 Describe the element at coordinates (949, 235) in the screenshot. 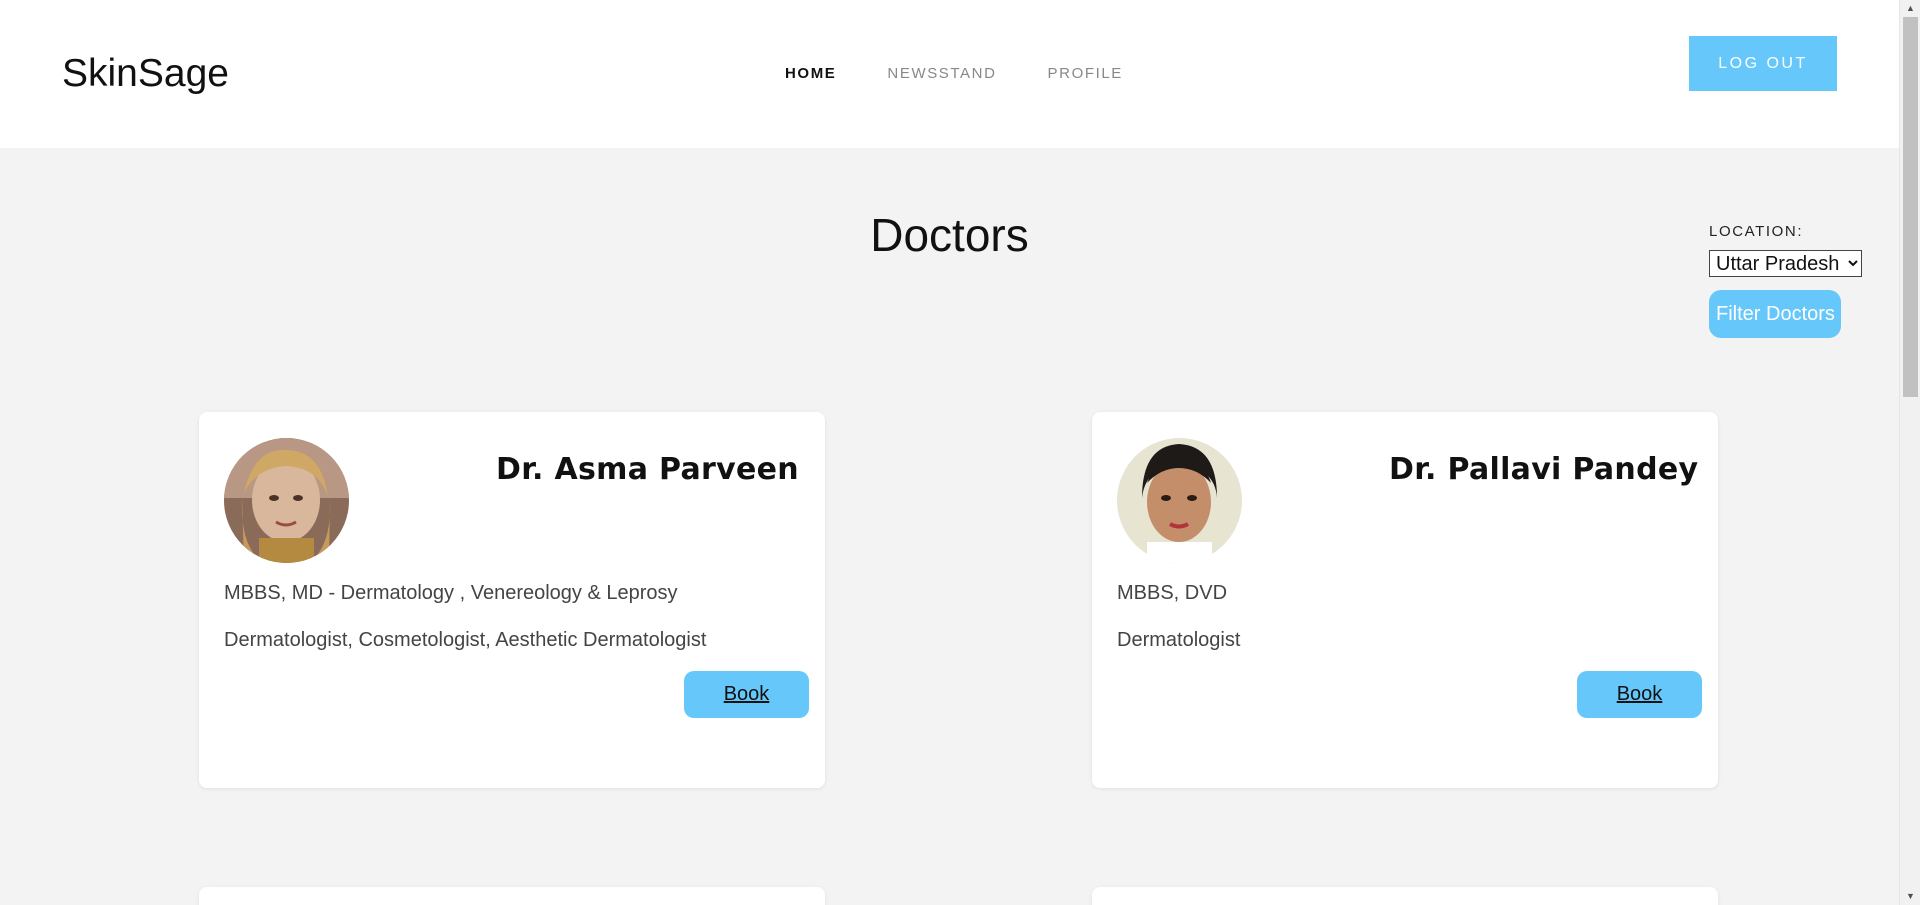

I see `page-title: Doctors` at that location.